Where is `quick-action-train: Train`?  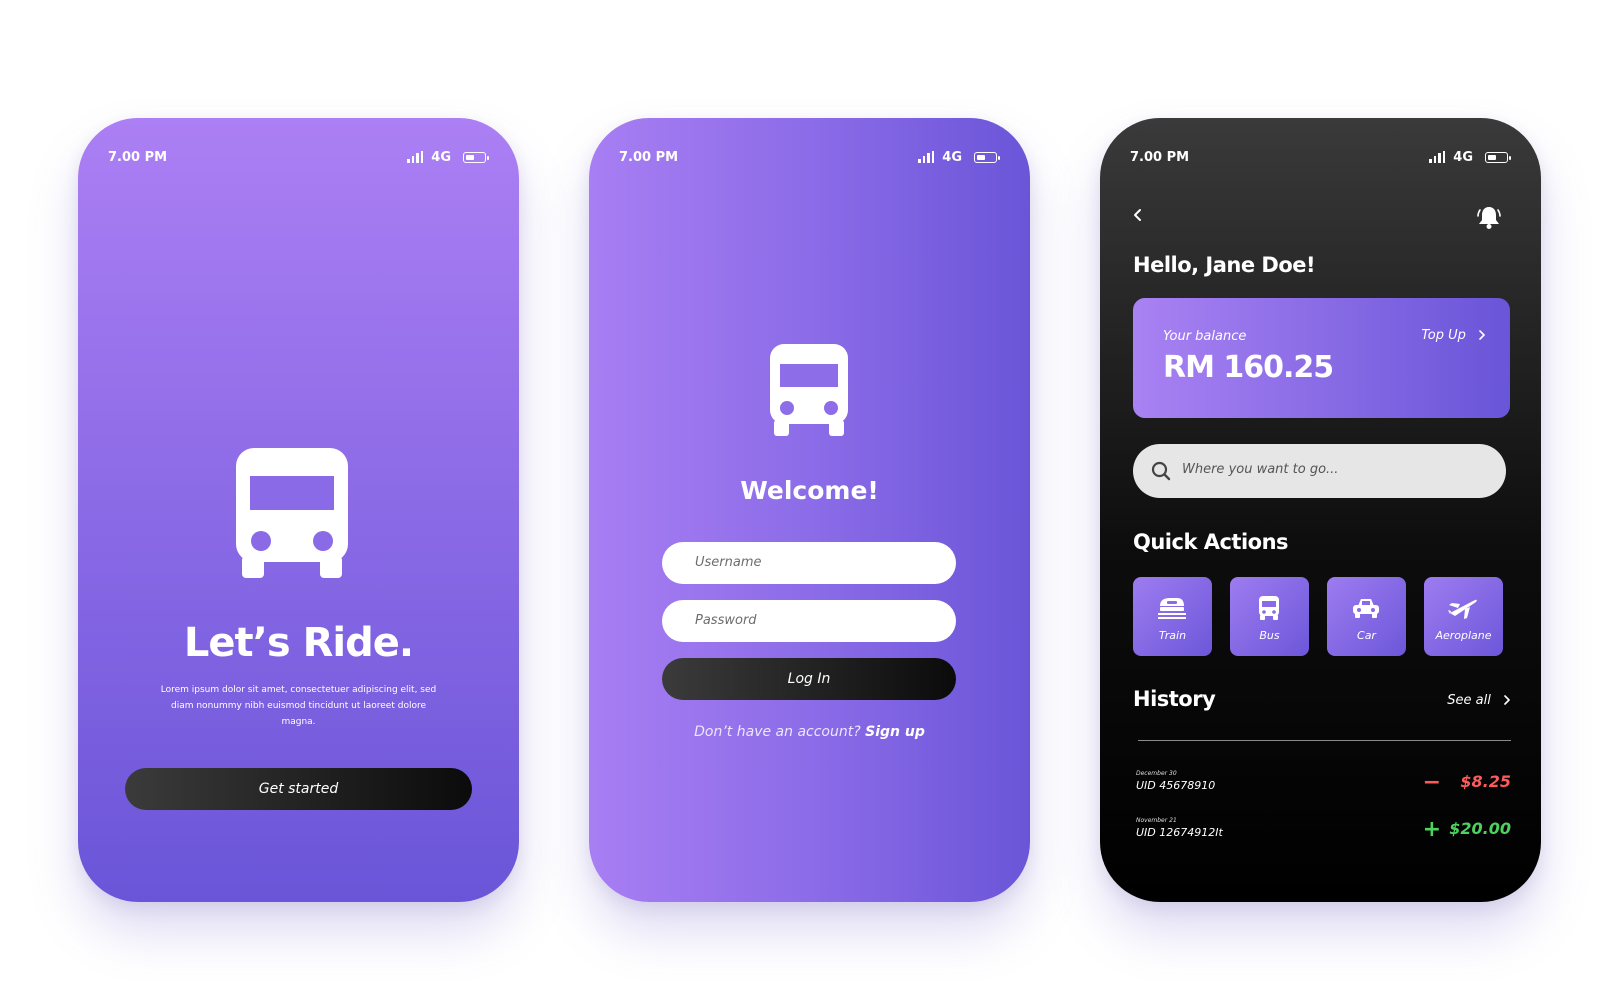
quick-action-train: Train is located at coordinates (1172, 616).